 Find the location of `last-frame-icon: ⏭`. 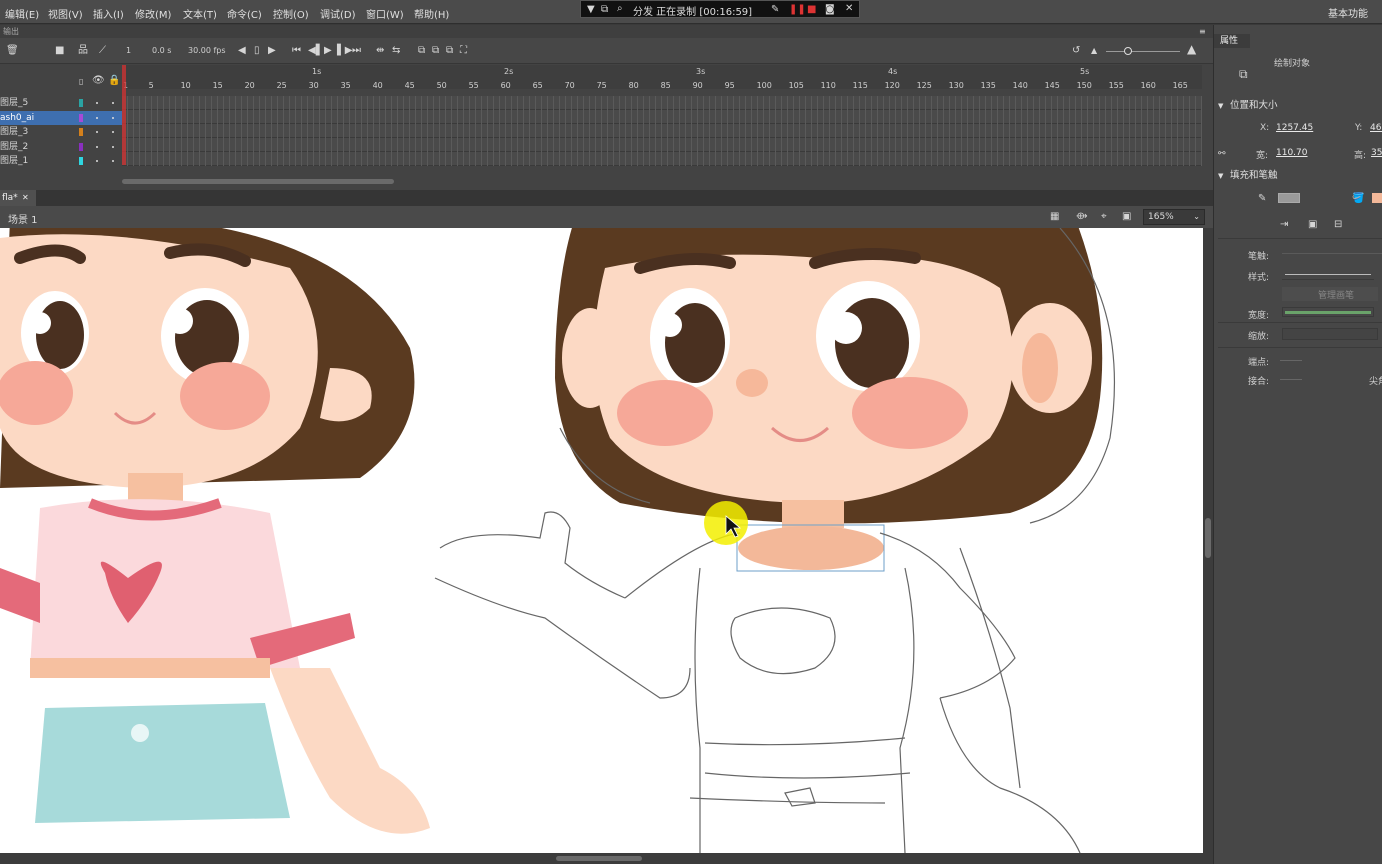

last-frame-icon: ⏭ is located at coordinates (356, 51).